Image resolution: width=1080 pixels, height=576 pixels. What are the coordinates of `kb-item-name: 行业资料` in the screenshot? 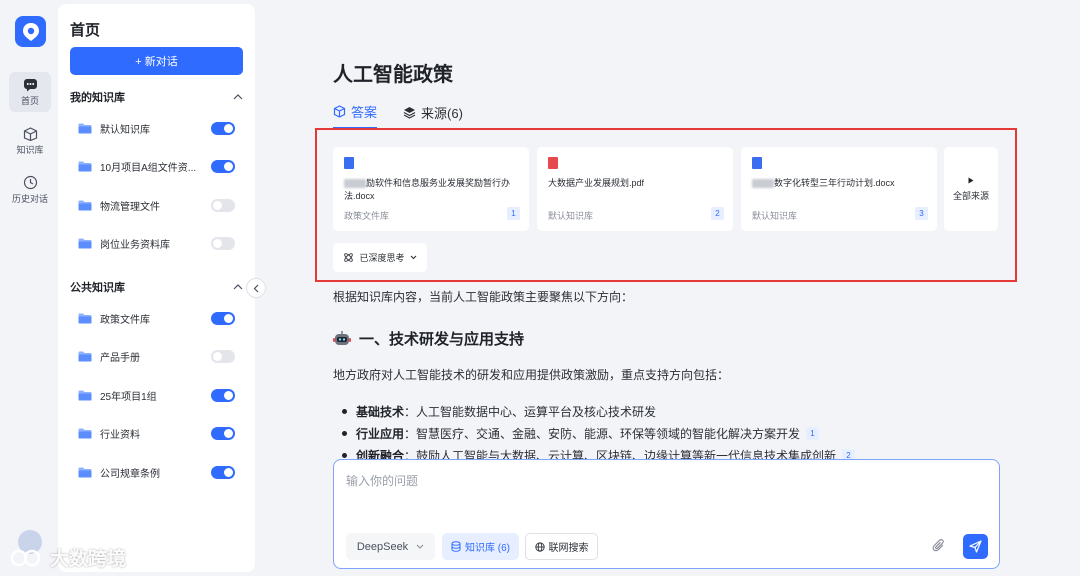 It's located at (120, 435).